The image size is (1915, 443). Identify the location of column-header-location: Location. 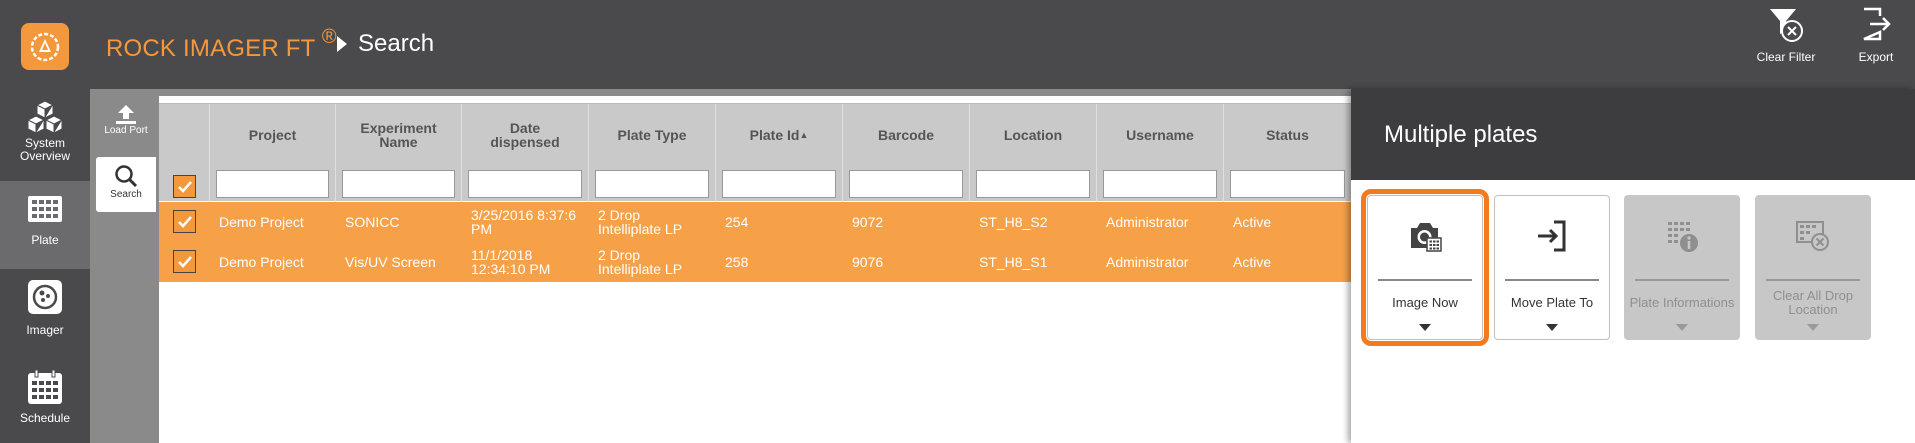
(1033, 135).